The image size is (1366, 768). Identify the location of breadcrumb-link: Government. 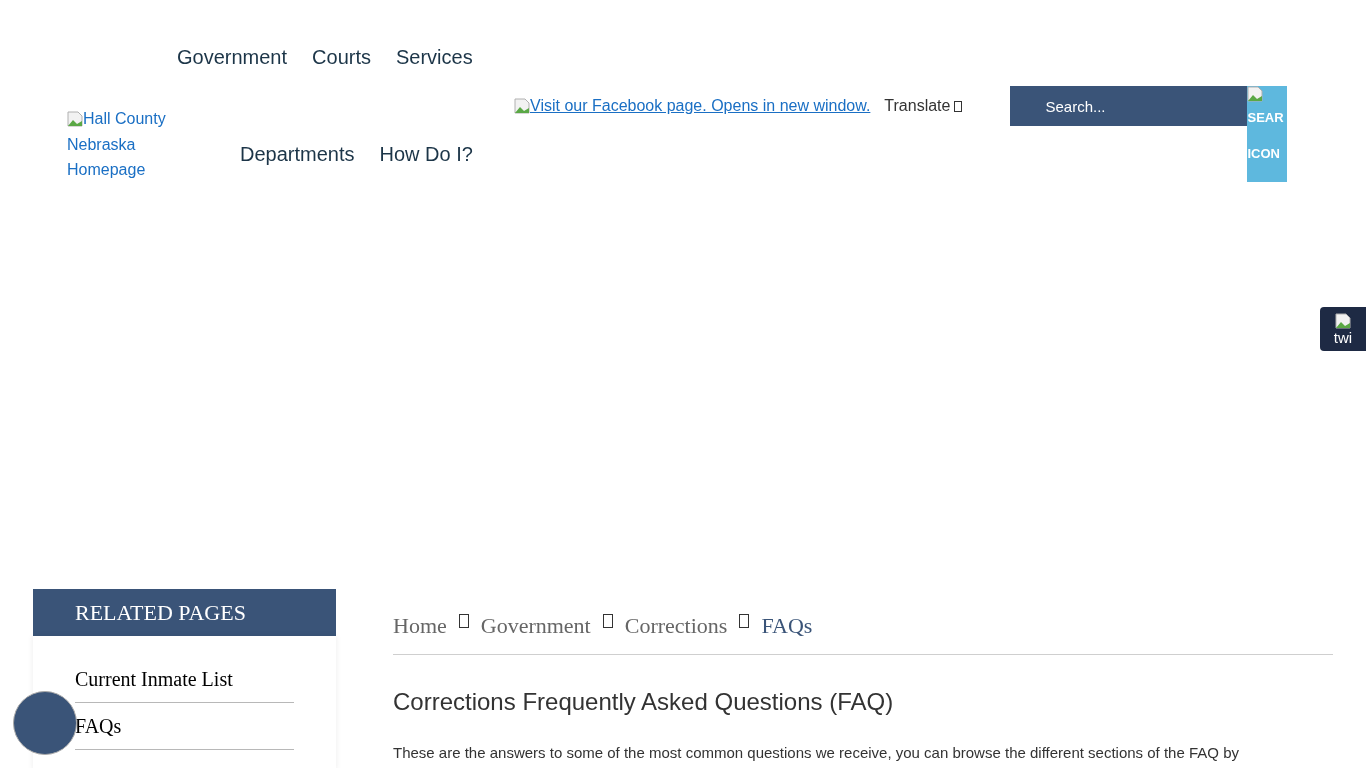
(535, 625).